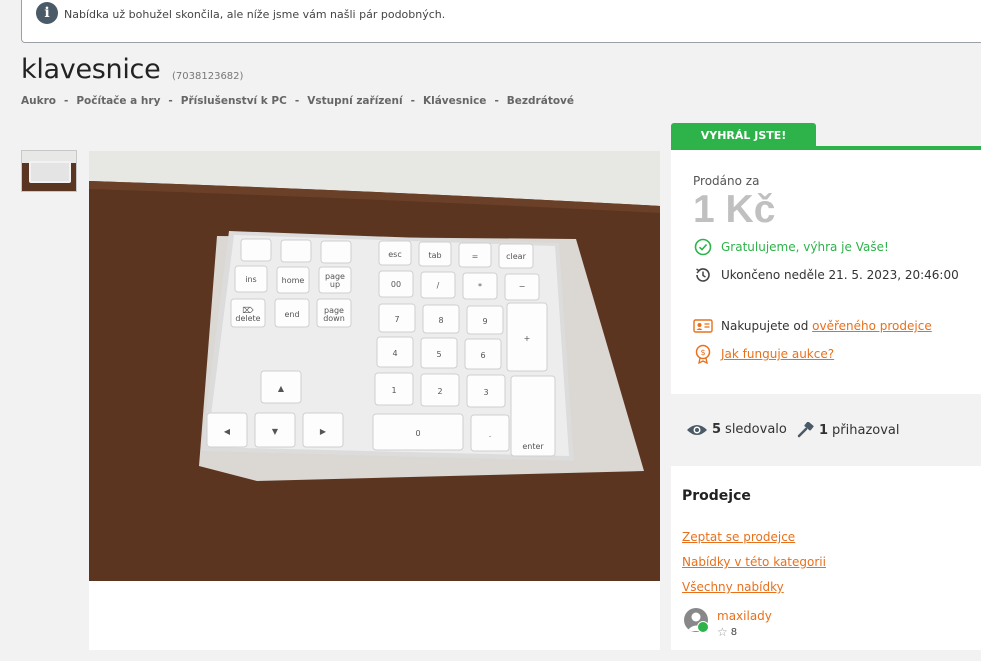  What do you see at coordinates (485, 392) in the screenshot?
I see `svg-text: 3` at bounding box center [485, 392].